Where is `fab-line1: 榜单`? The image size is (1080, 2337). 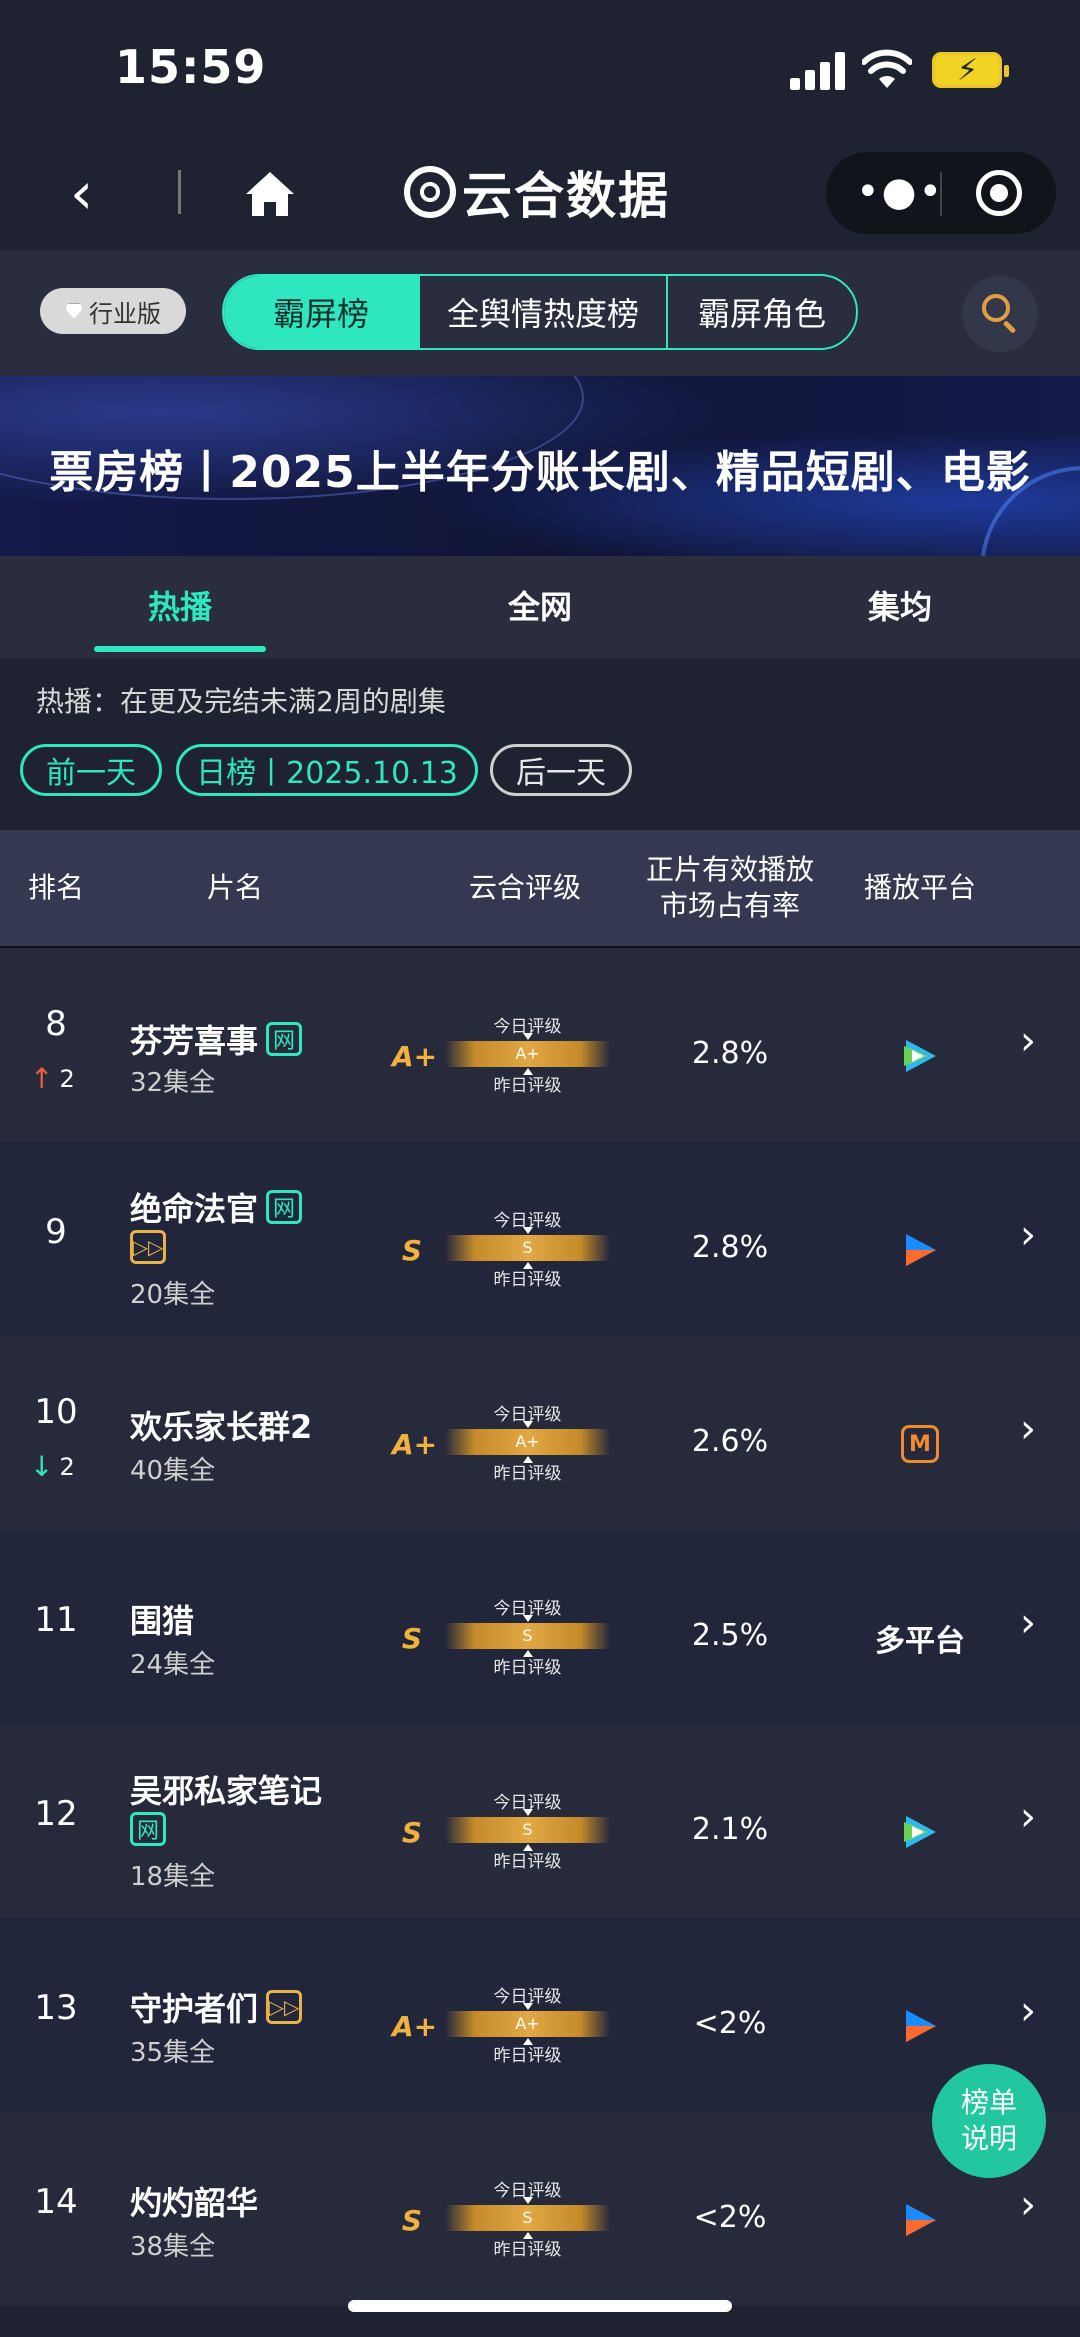 fab-line1: 榜单 is located at coordinates (988, 2102).